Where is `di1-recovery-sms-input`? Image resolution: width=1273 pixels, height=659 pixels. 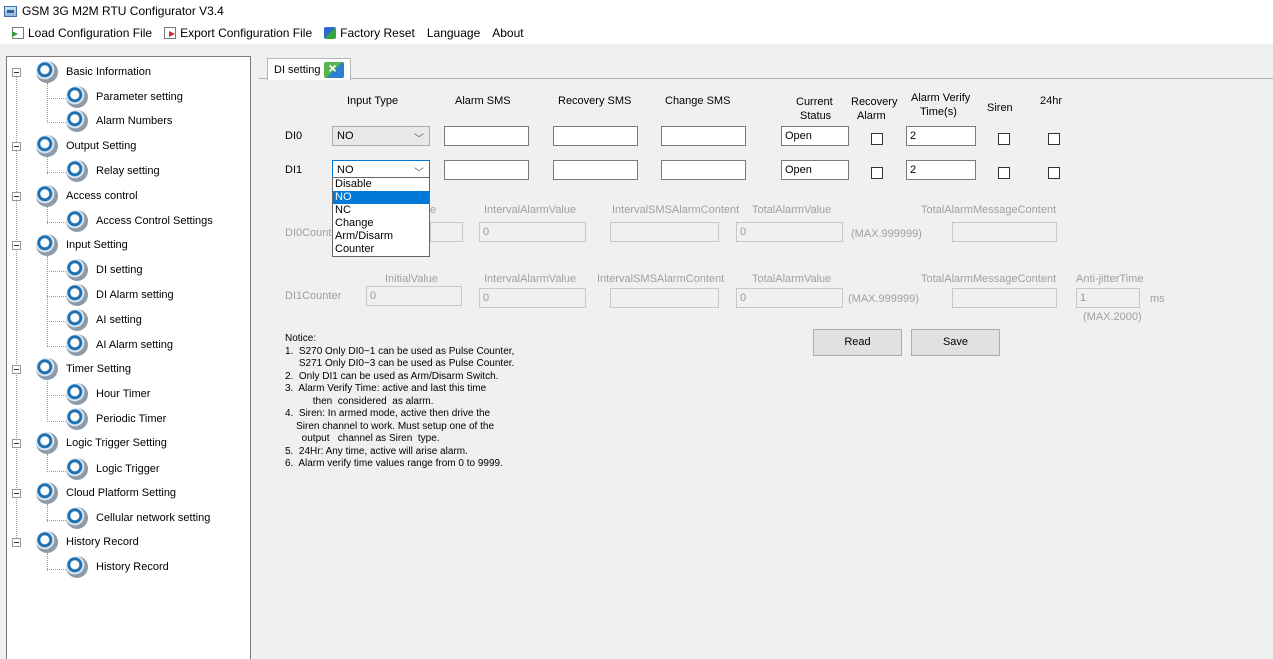
di1-recovery-sms-input is located at coordinates (595, 170).